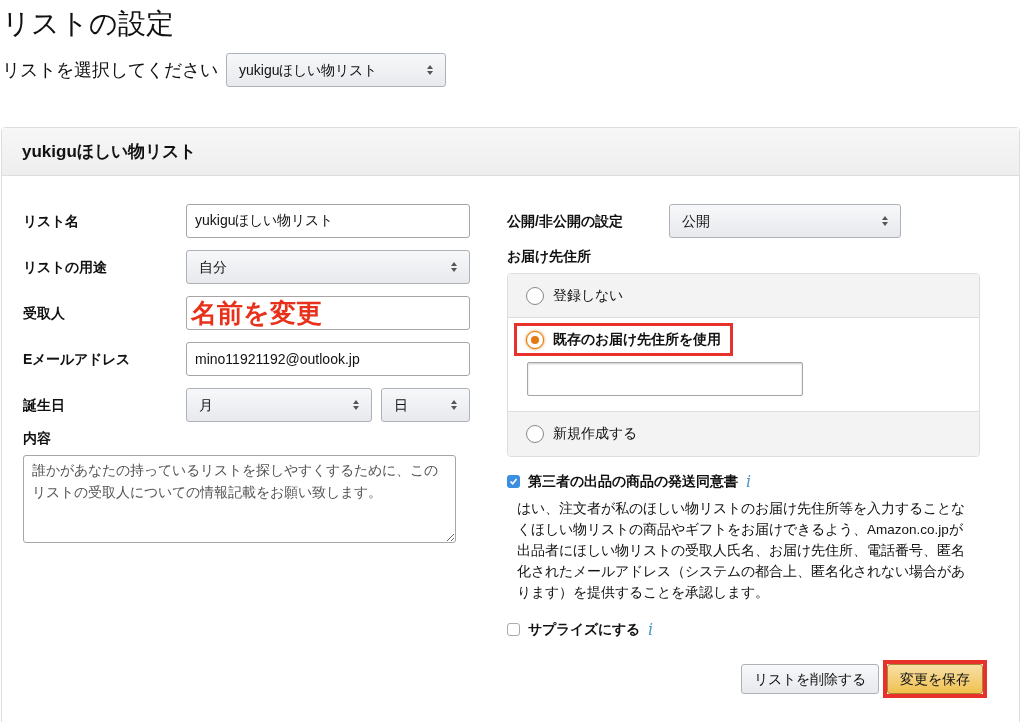 This screenshot has height=722, width=1024. What do you see at coordinates (633, 481) in the screenshot?
I see `checkbox-label: 第三者の出品の商品の発送同意書` at bounding box center [633, 481].